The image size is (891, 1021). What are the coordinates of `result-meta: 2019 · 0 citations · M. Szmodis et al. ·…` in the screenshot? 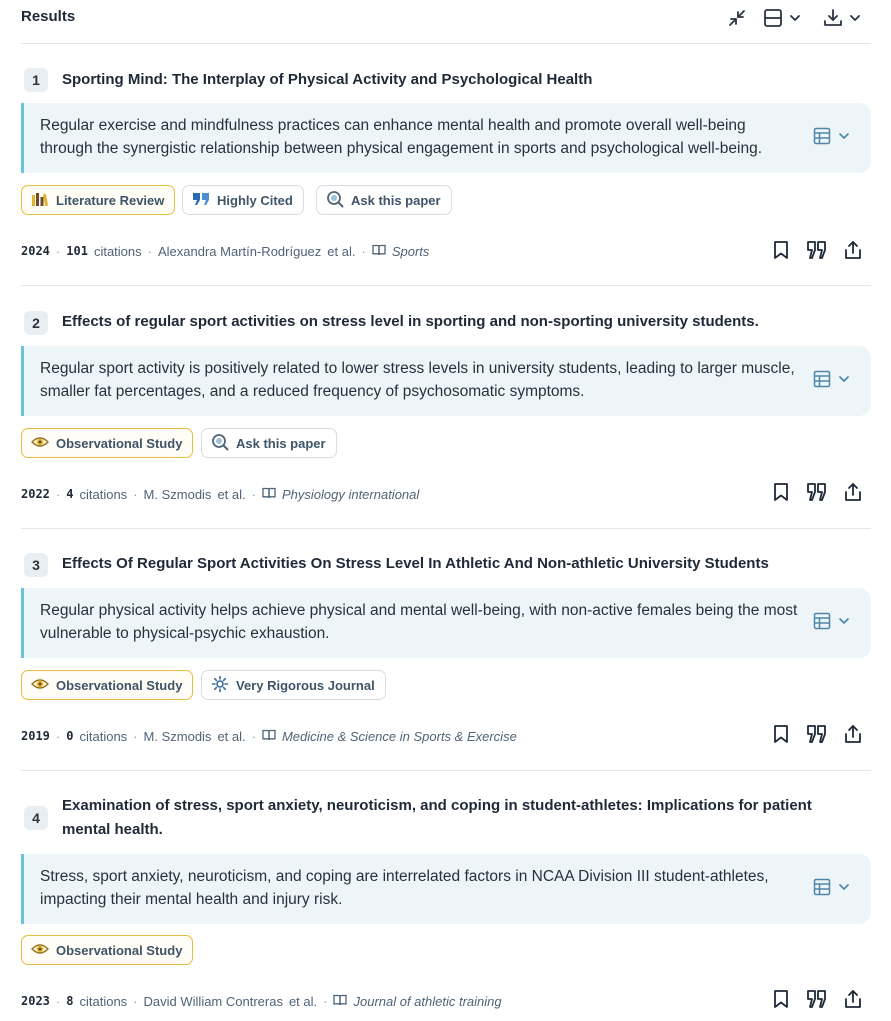 It's located at (269, 736).